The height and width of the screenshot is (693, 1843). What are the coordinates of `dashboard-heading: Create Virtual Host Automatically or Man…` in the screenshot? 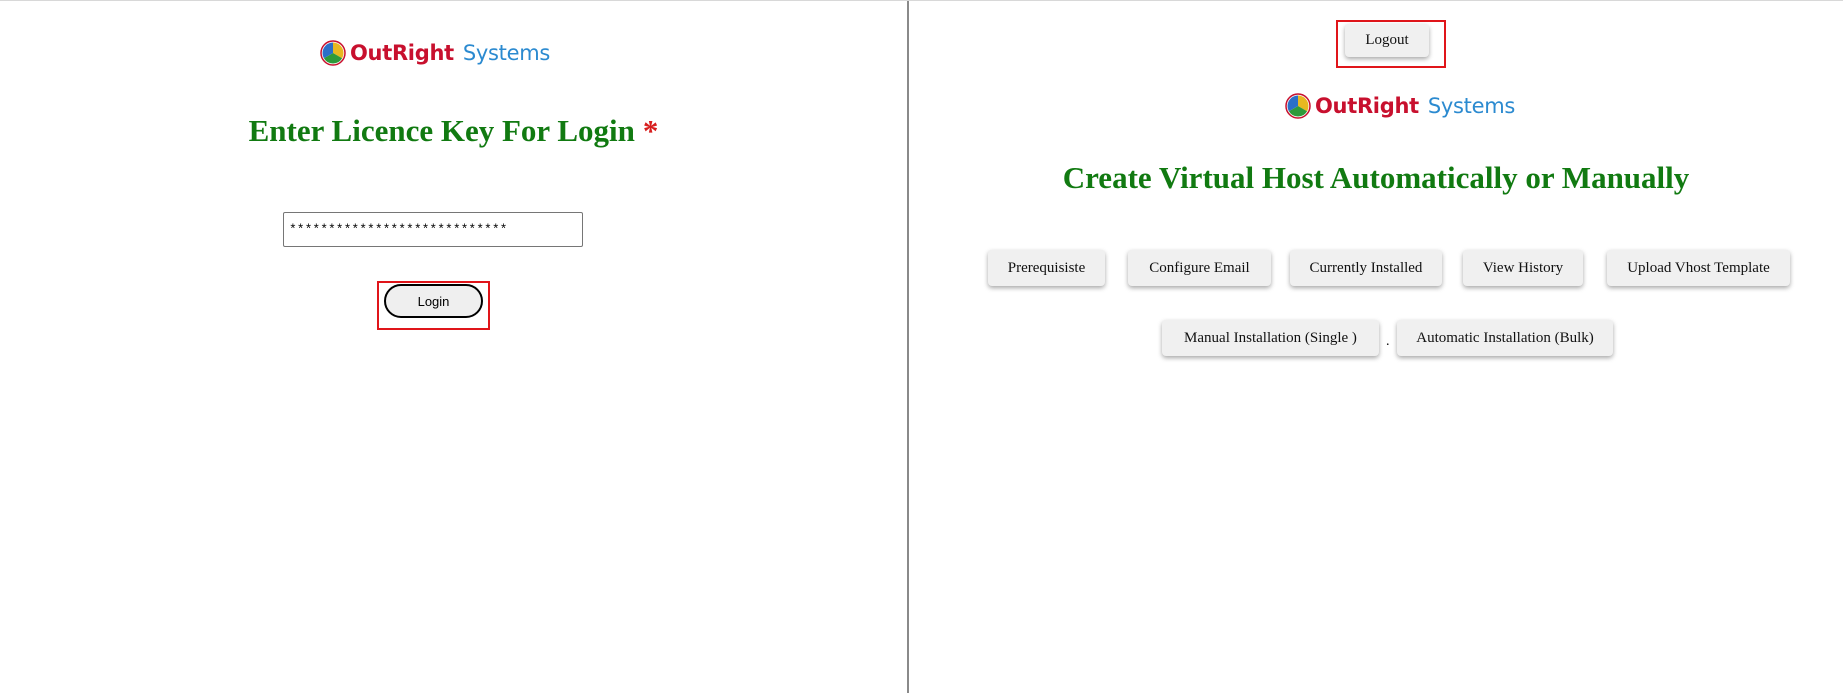 It's located at (1376, 177).